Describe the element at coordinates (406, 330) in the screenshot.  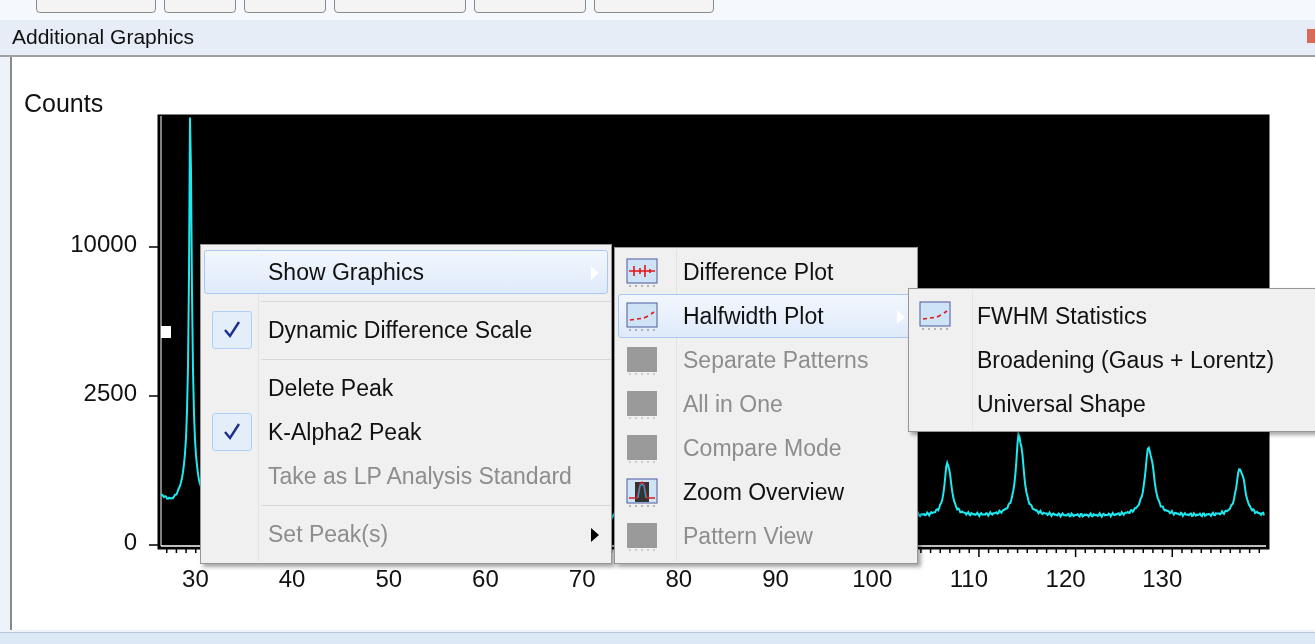
I see `menu-item: Dynamic Difference Scale` at that location.